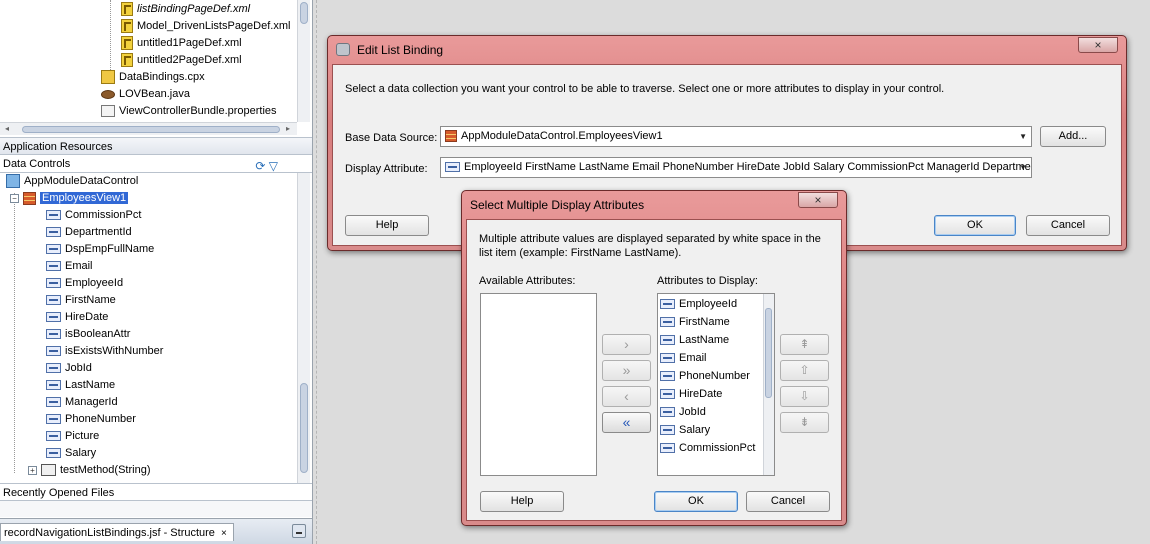  Describe the element at coordinates (527, 281) in the screenshot. I see `available-attributes-label: Available Attributes:` at that location.